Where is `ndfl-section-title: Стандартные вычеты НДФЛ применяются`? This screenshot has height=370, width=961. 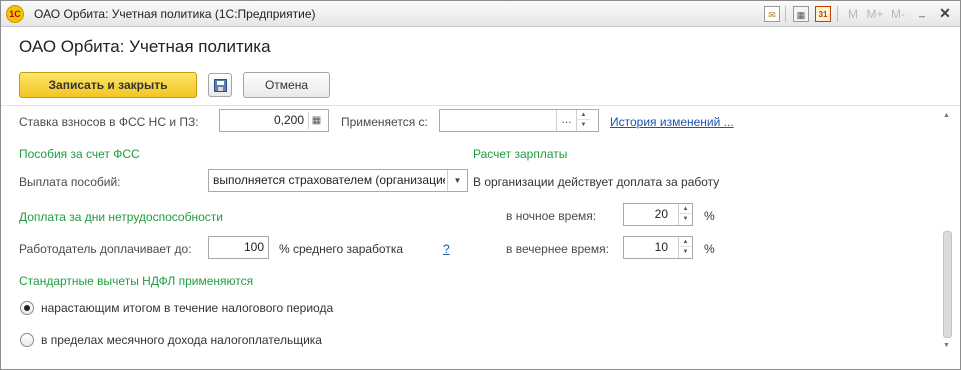 ndfl-section-title: Стандартные вычеты НДФЛ применяются is located at coordinates (136, 281).